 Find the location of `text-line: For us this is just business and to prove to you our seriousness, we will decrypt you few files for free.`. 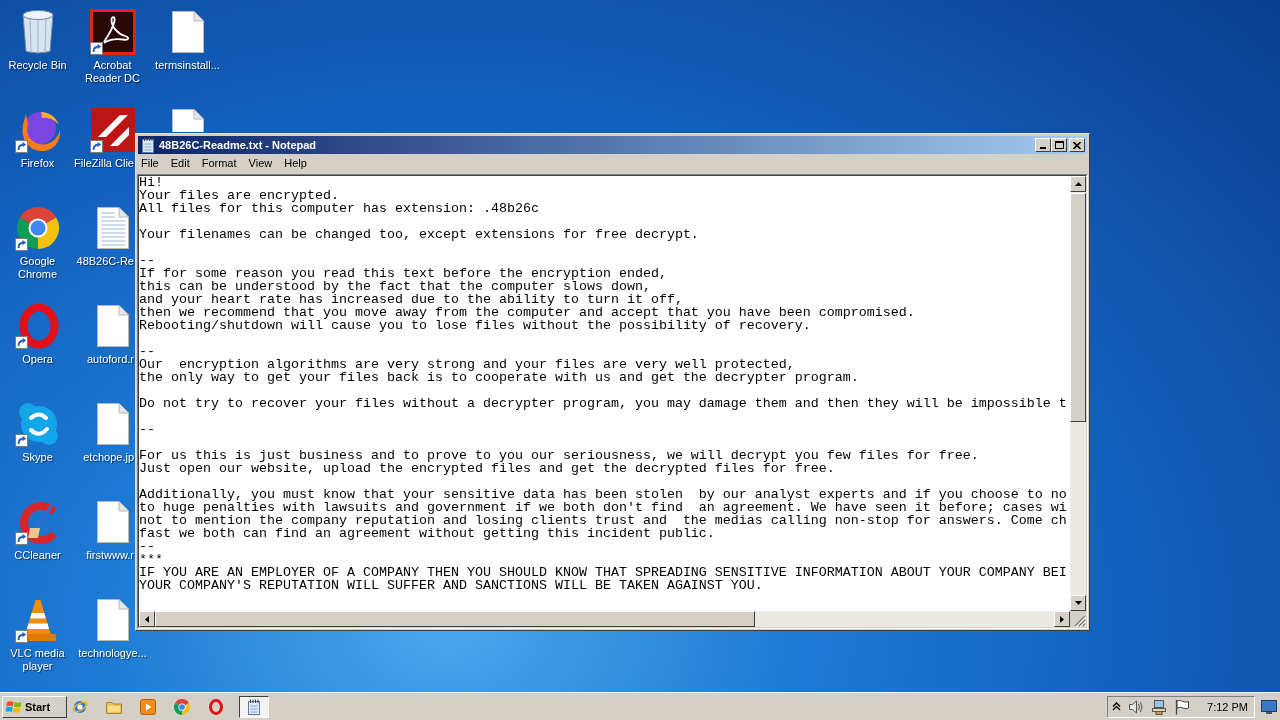

text-line: For us this is just business and to prove to you our seriousness, we will decrypt you few files for free. is located at coordinates (559, 455).